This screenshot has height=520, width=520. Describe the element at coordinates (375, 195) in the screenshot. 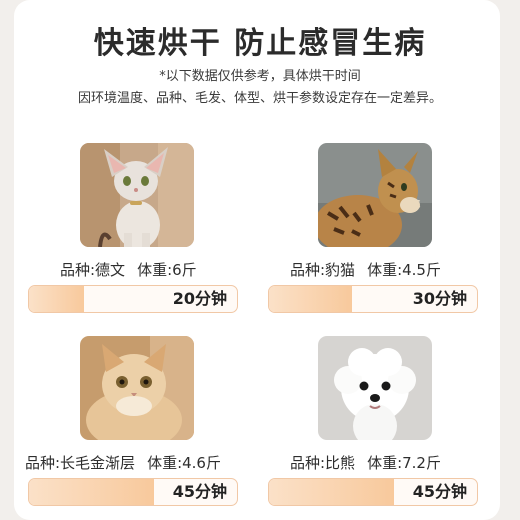

I see `bengal-cat-photo` at that location.